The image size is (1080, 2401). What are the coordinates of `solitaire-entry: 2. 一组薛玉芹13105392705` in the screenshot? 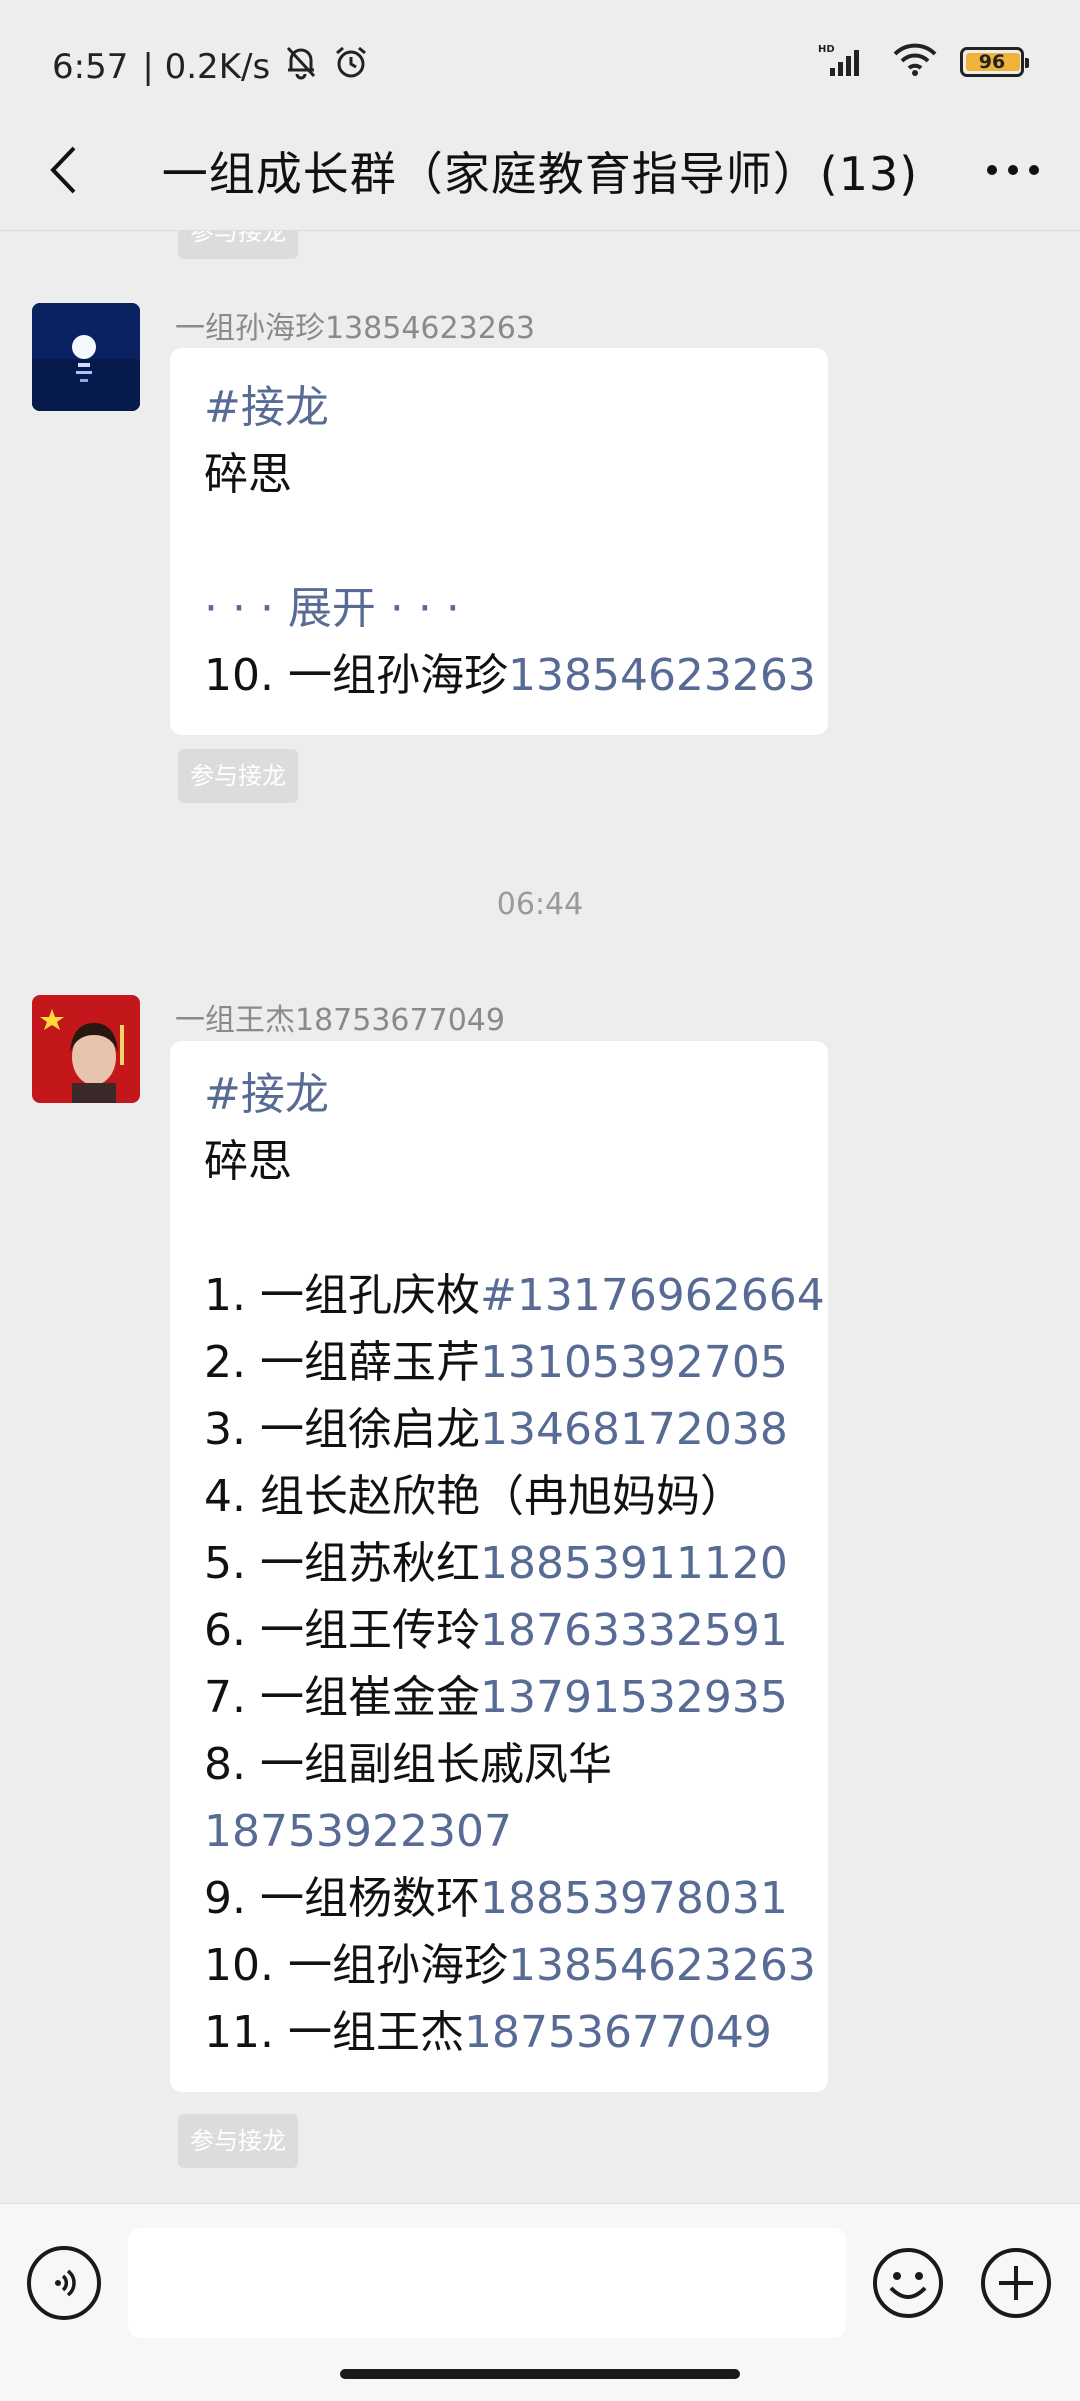 It's located at (499, 1362).